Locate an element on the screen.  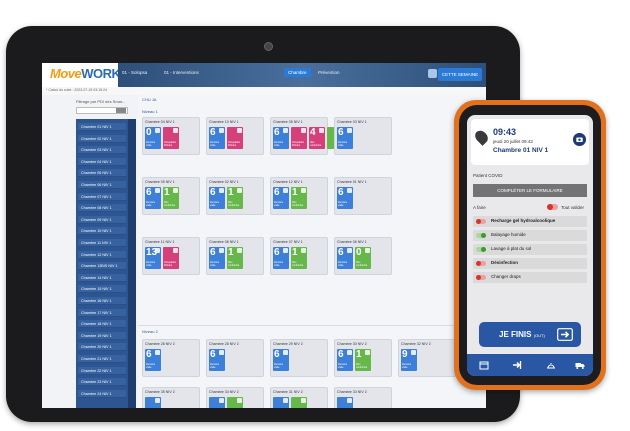
calendar-icon is located at coordinates (484, 365).